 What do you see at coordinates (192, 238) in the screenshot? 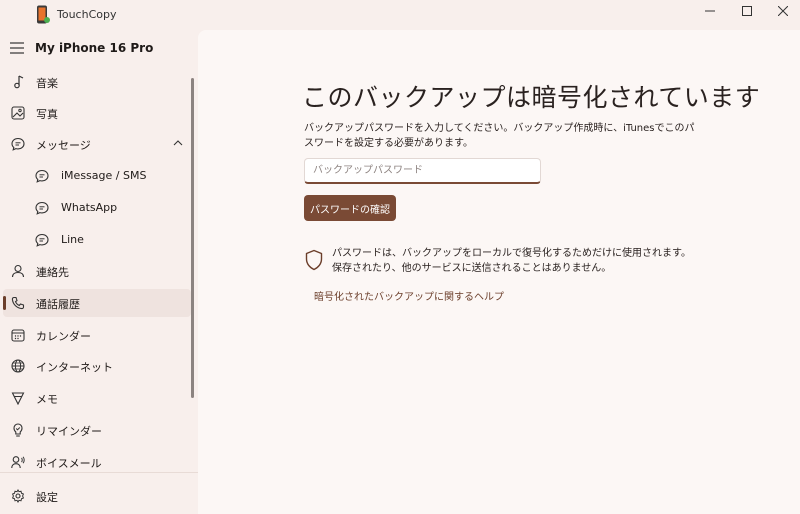
I see `sidebar-scrollbar` at bounding box center [192, 238].